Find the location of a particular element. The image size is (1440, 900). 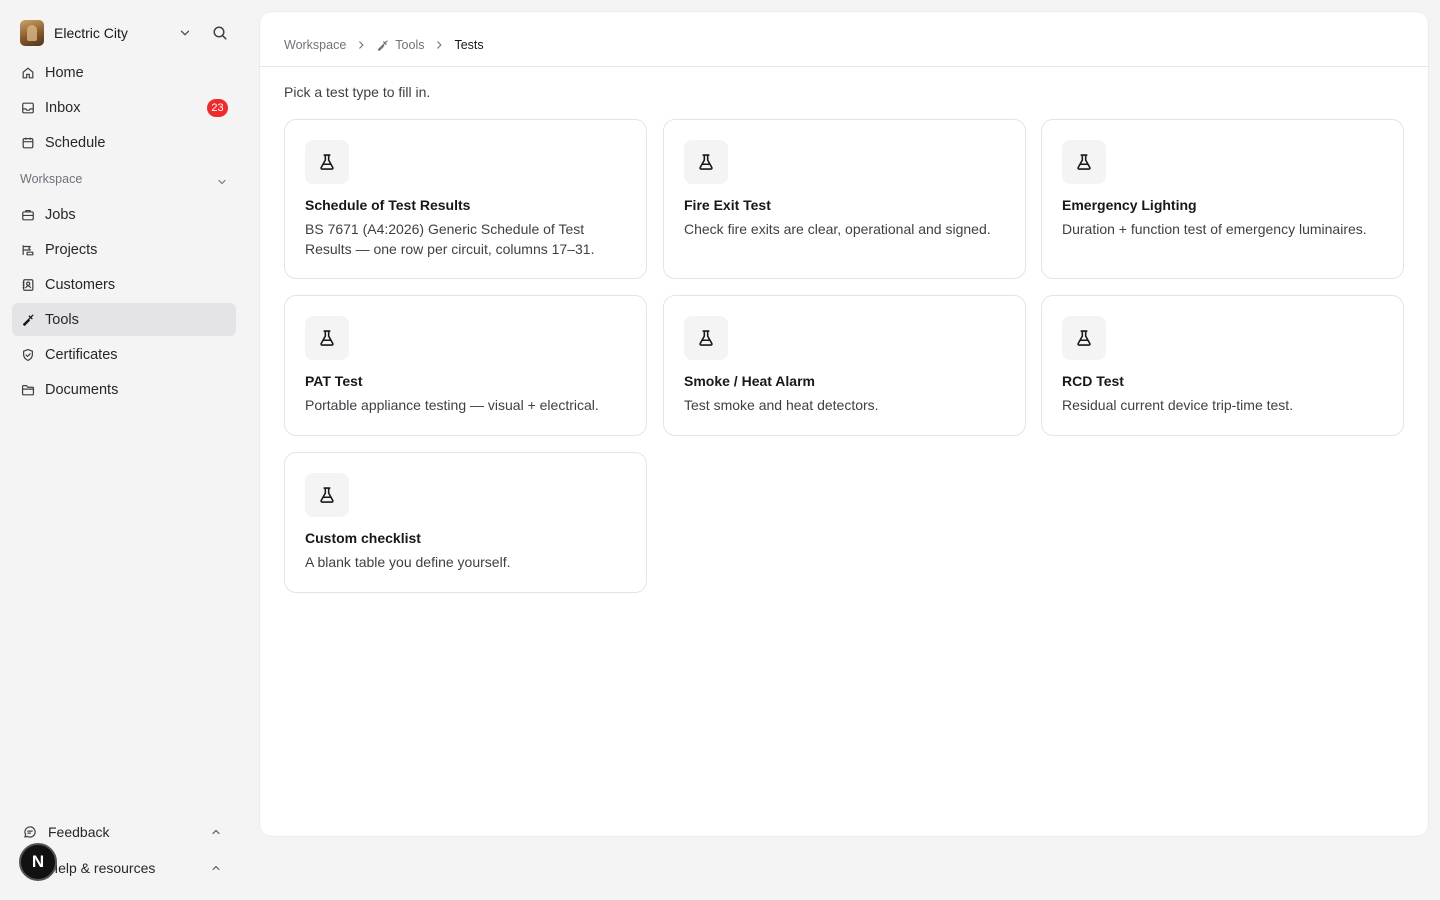

sidebar-item-label: Home is located at coordinates (64, 72).